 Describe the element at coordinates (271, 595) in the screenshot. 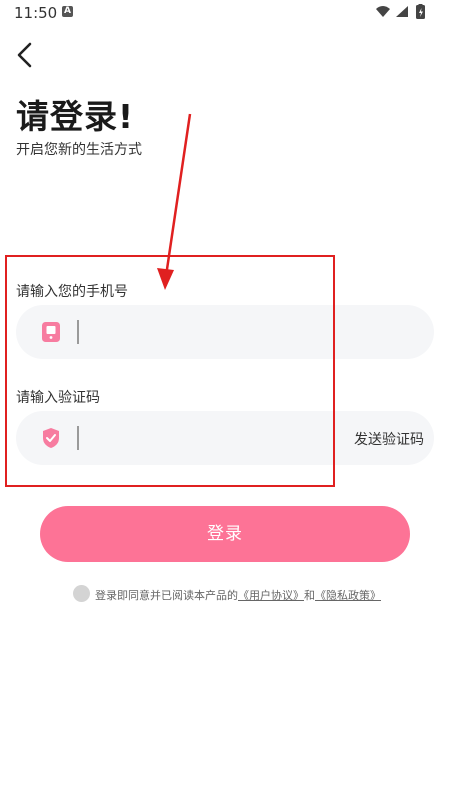

I see `user-agreement-link: 《用户协议》` at that location.